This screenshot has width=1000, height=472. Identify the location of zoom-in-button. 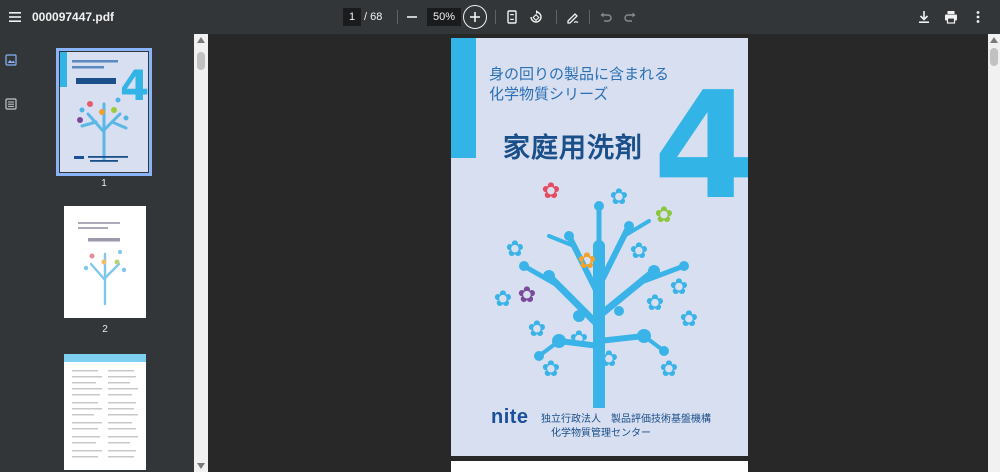
(475, 17).